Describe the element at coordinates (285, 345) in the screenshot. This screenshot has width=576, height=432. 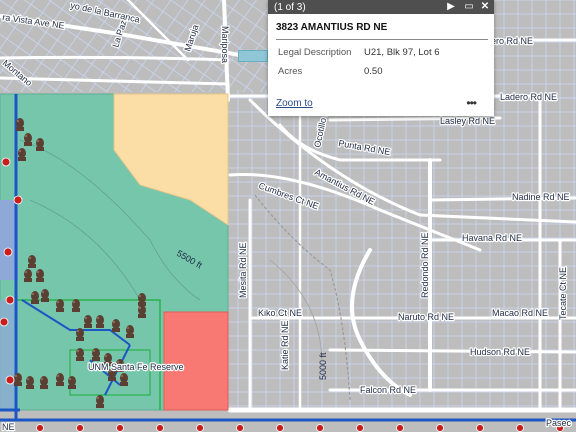
I see `street-label: Katie Rd NE` at that location.